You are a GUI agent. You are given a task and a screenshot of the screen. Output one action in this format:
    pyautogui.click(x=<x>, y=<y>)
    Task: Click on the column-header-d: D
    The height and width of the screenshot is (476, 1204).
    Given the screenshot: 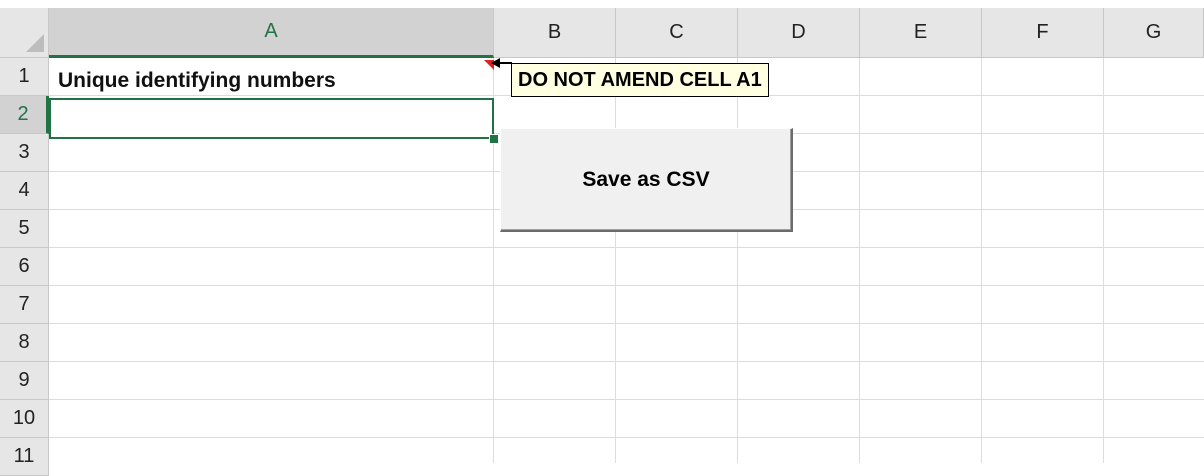 What is the action you would take?
    pyautogui.click(x=799, y=33)
    